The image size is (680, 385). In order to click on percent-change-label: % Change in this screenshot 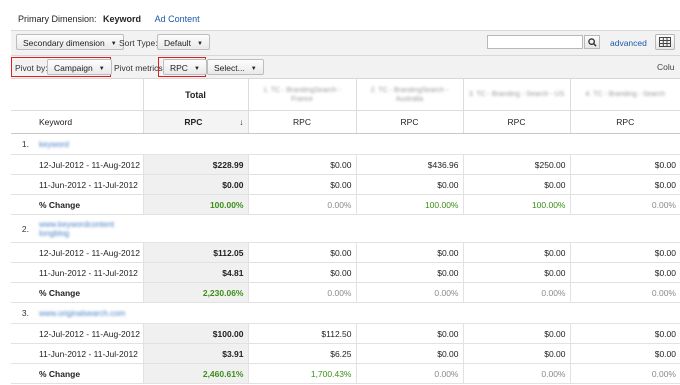, I will do `click(89, 373)`.